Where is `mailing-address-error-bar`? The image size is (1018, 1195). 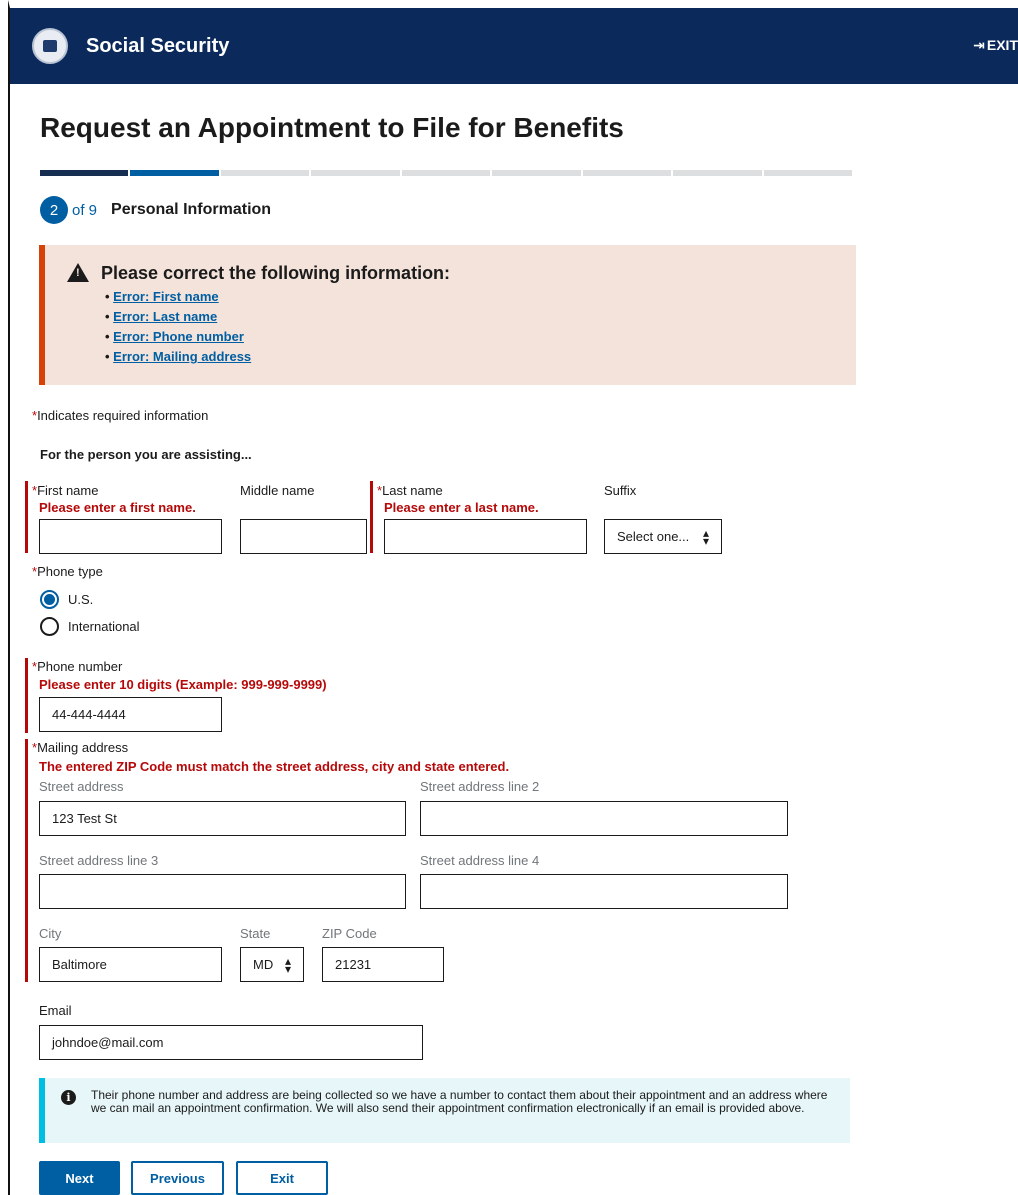 mailing-address-error-bar is located at coordinates (26, 860).